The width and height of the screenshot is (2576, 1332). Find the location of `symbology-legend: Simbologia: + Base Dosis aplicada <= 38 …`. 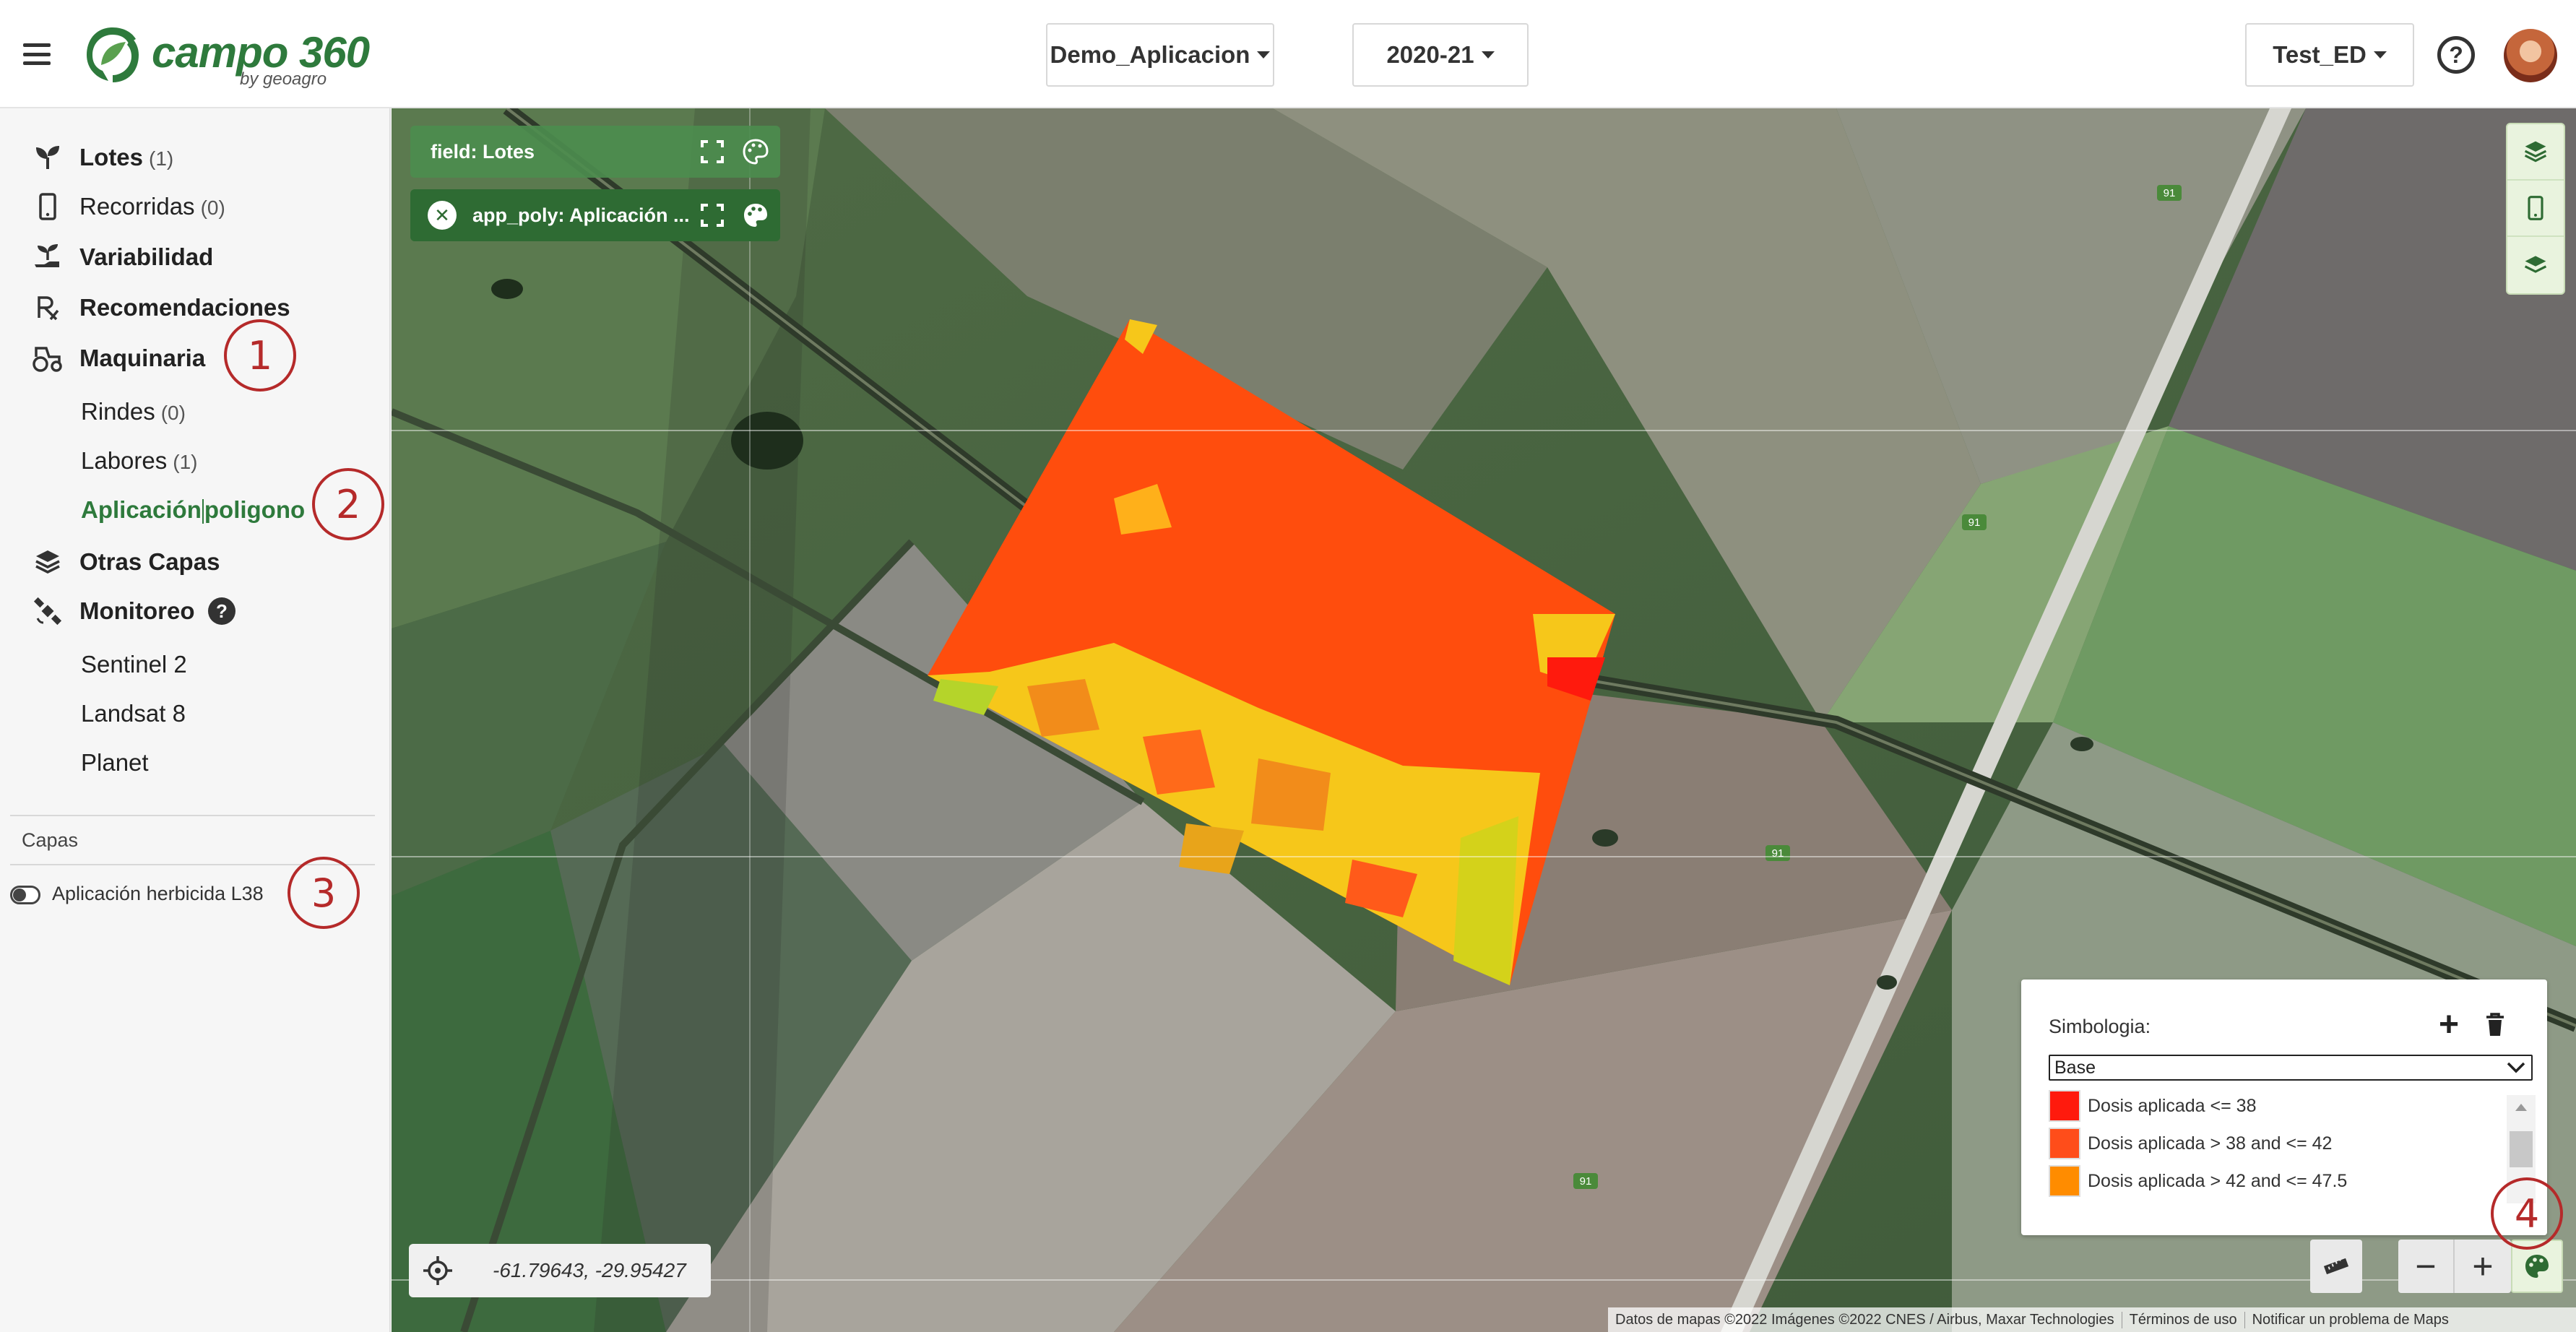

symbology-legend: Simbologia: + Base Dosis aplicada <= 38 … is located at coordinates (2284, 1107).